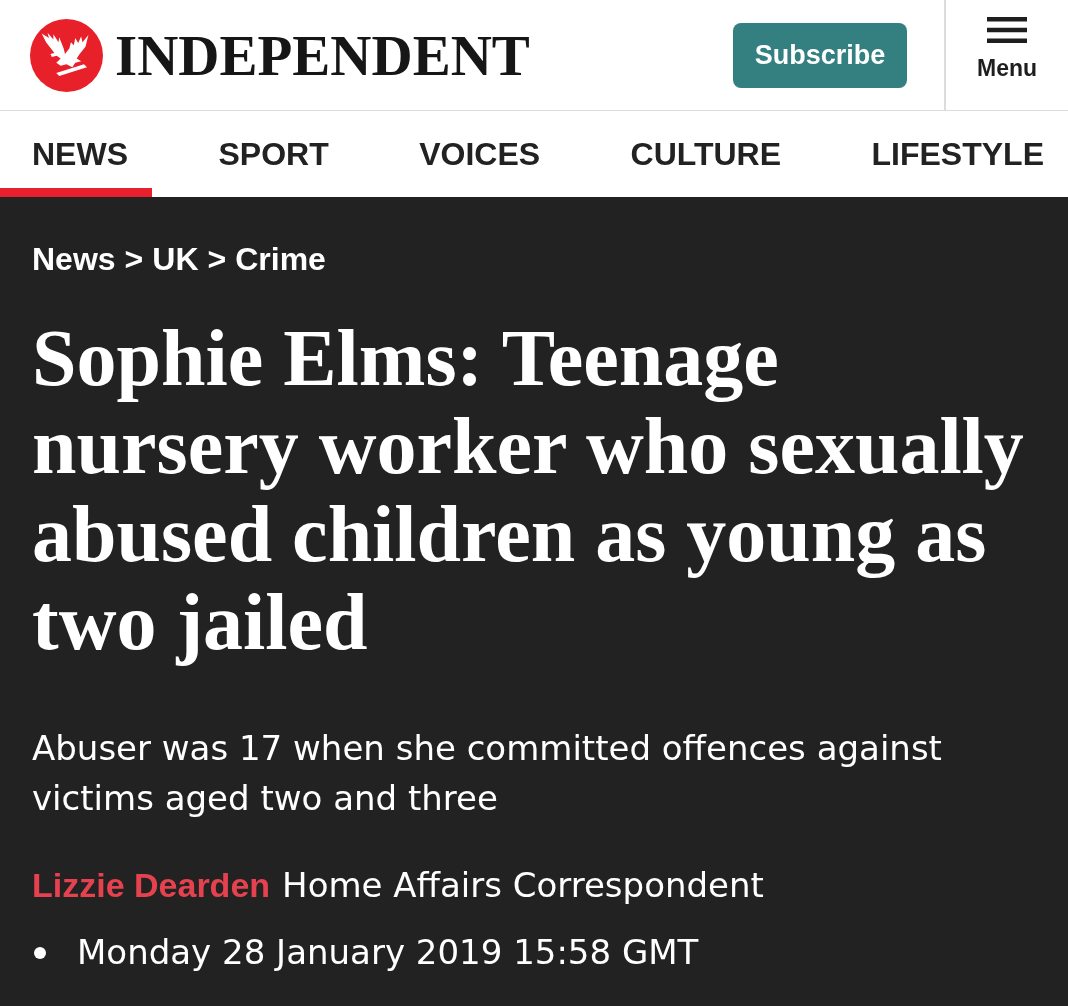  What do you see at coordinates (1007, 30) in the screenshot?
I see `menu-icon` at bounding box center [1007, 30].